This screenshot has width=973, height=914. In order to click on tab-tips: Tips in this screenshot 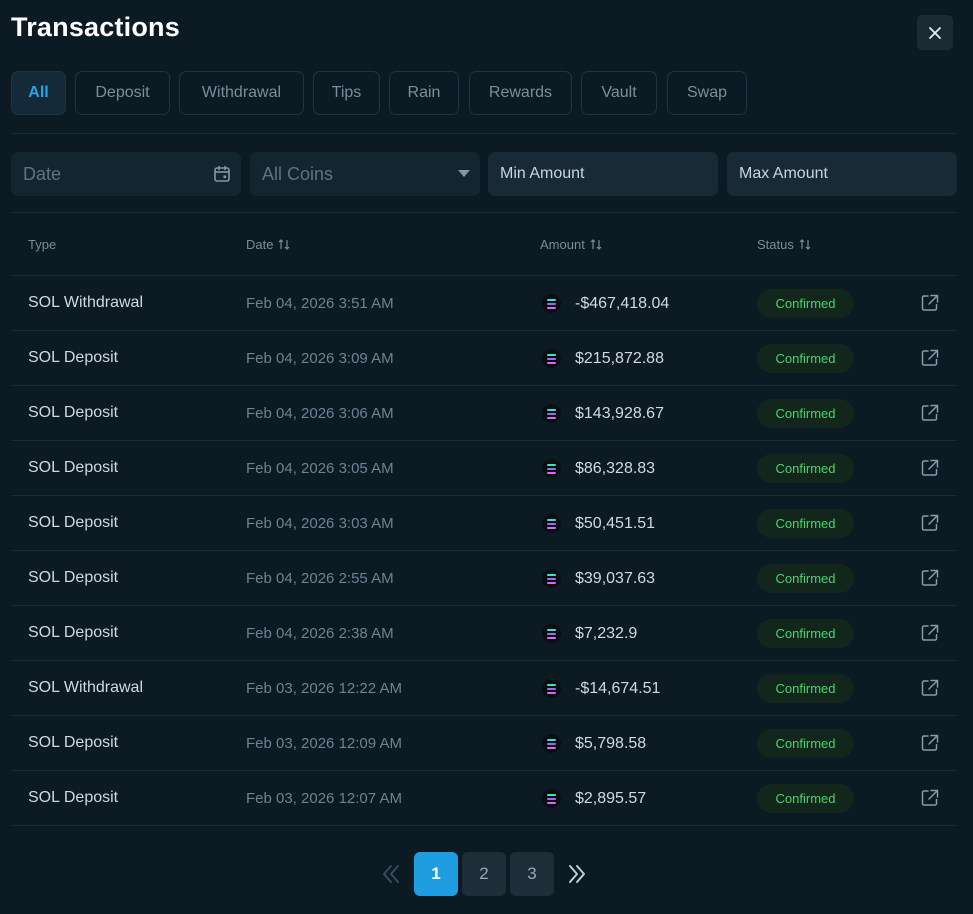, I will do `click(346, 93)`.